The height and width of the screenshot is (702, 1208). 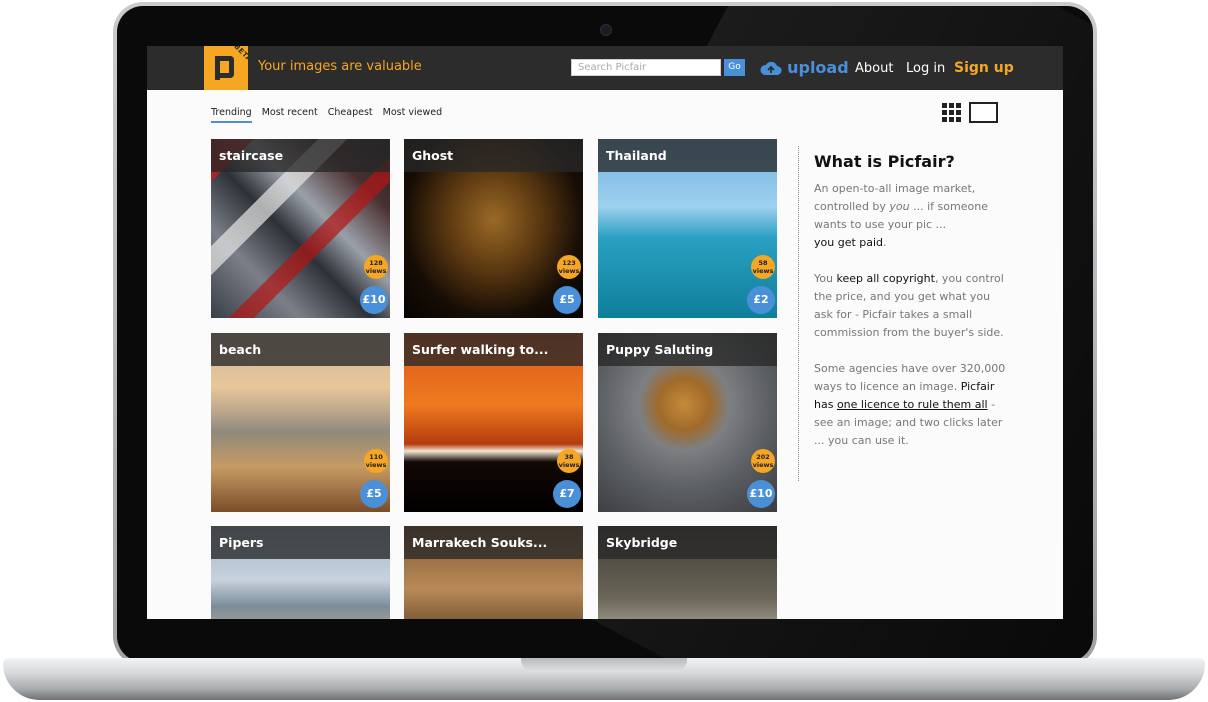 I want to click on image-tile: staircase 128 views £10, so click(x=300, y=228).